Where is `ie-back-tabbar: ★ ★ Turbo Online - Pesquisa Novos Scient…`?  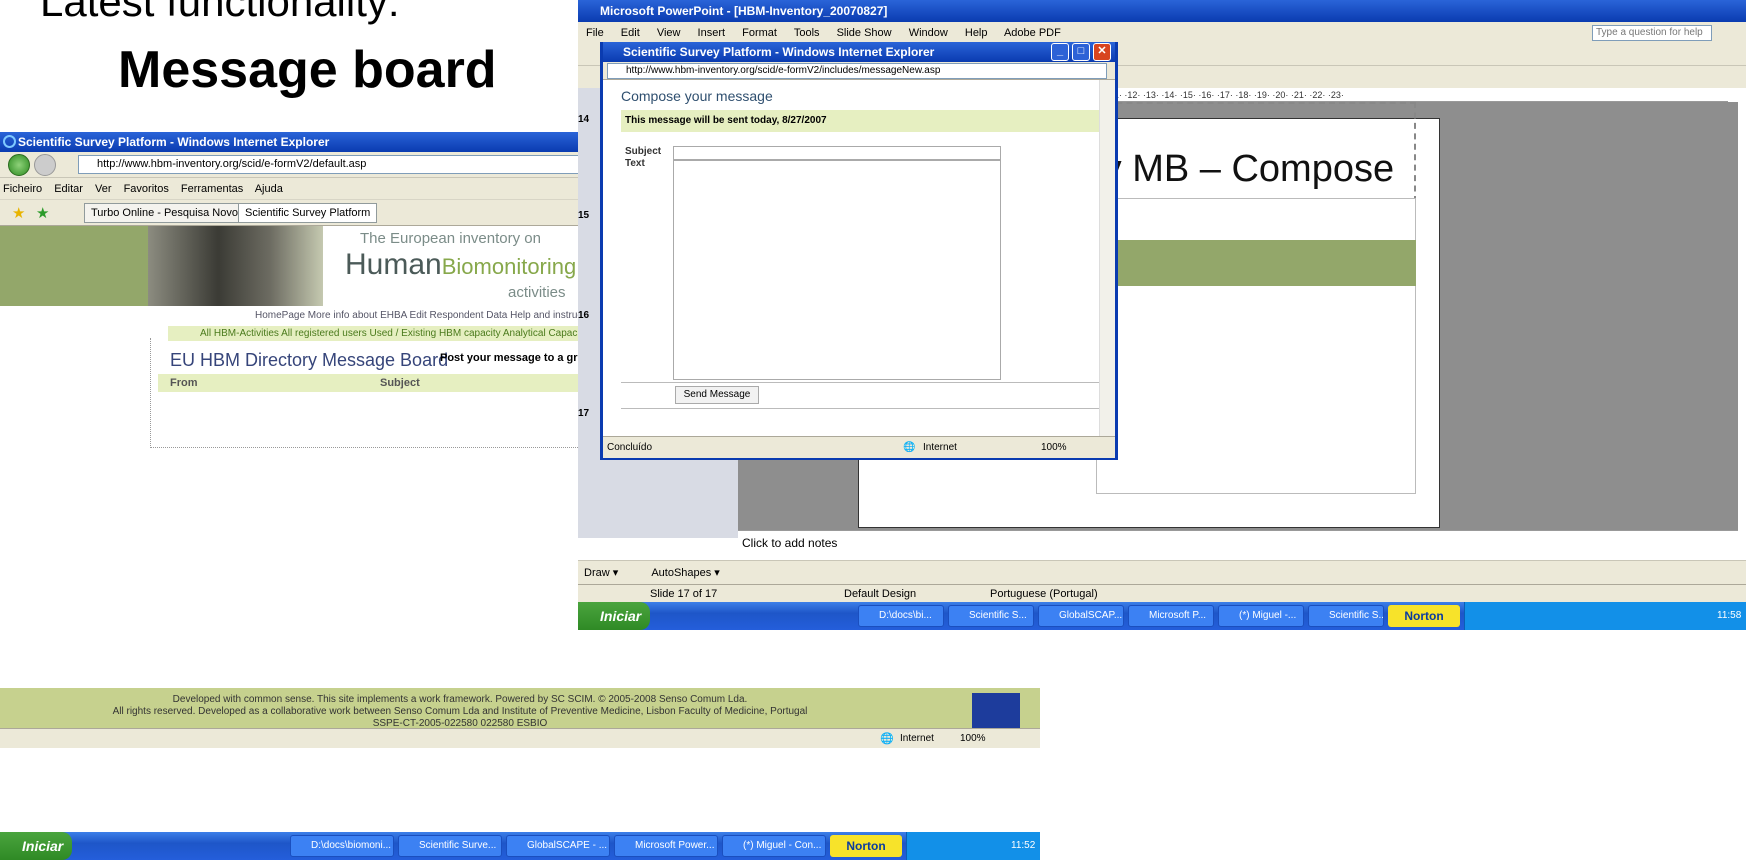
ie-back-tabbar: ★ ★ Turbo Online - Pesquisa Novos Scient… is located at coordinates (320, 213).